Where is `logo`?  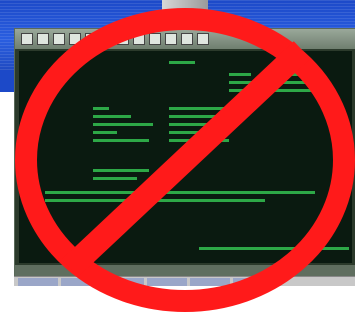 logo is located at coordinates (185, 8).